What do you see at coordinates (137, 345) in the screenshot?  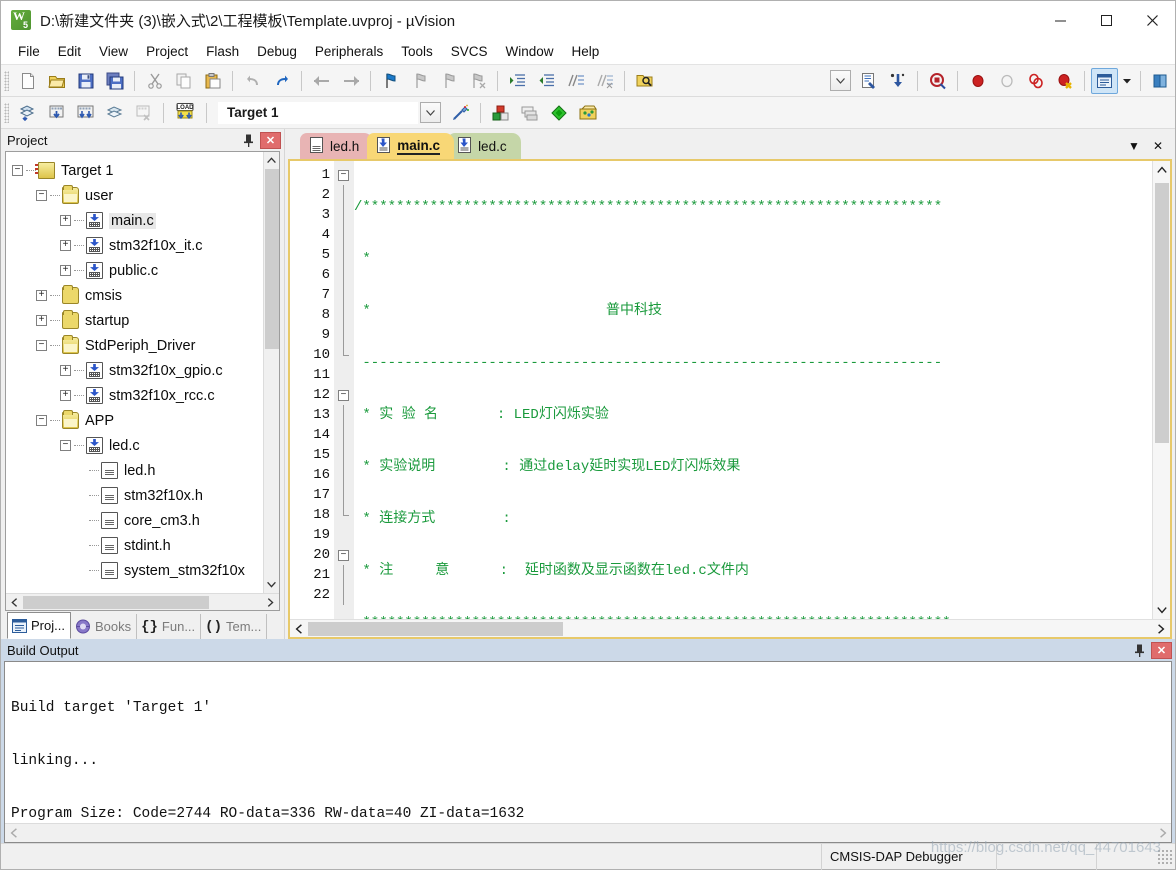 I see `tree-item-stdperiph-driver: − StdPeriph_Driver` at bounding box center [137, 345].